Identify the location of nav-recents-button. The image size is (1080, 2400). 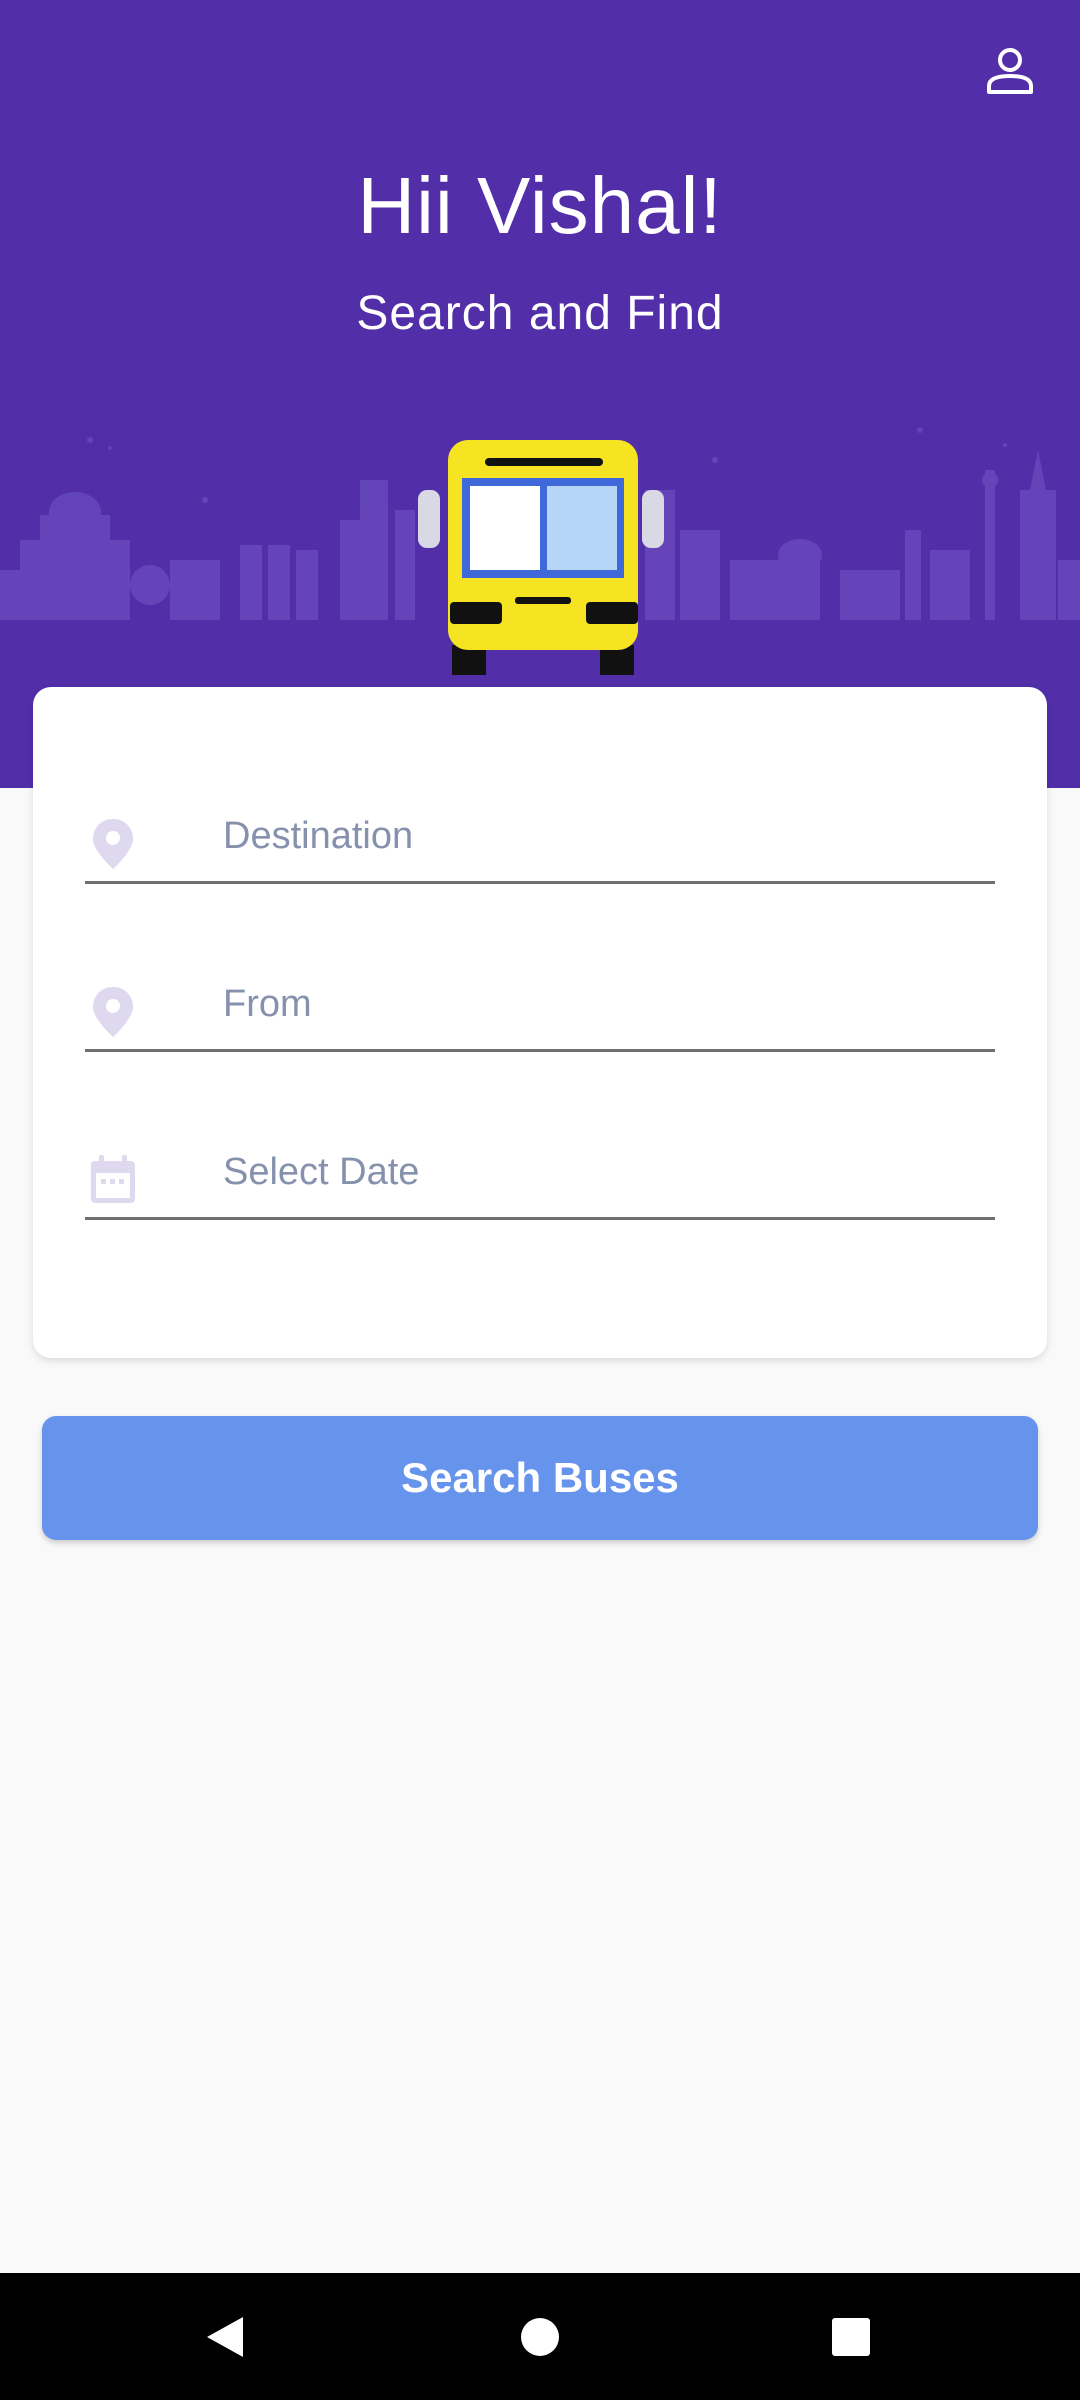
(851, 2336).